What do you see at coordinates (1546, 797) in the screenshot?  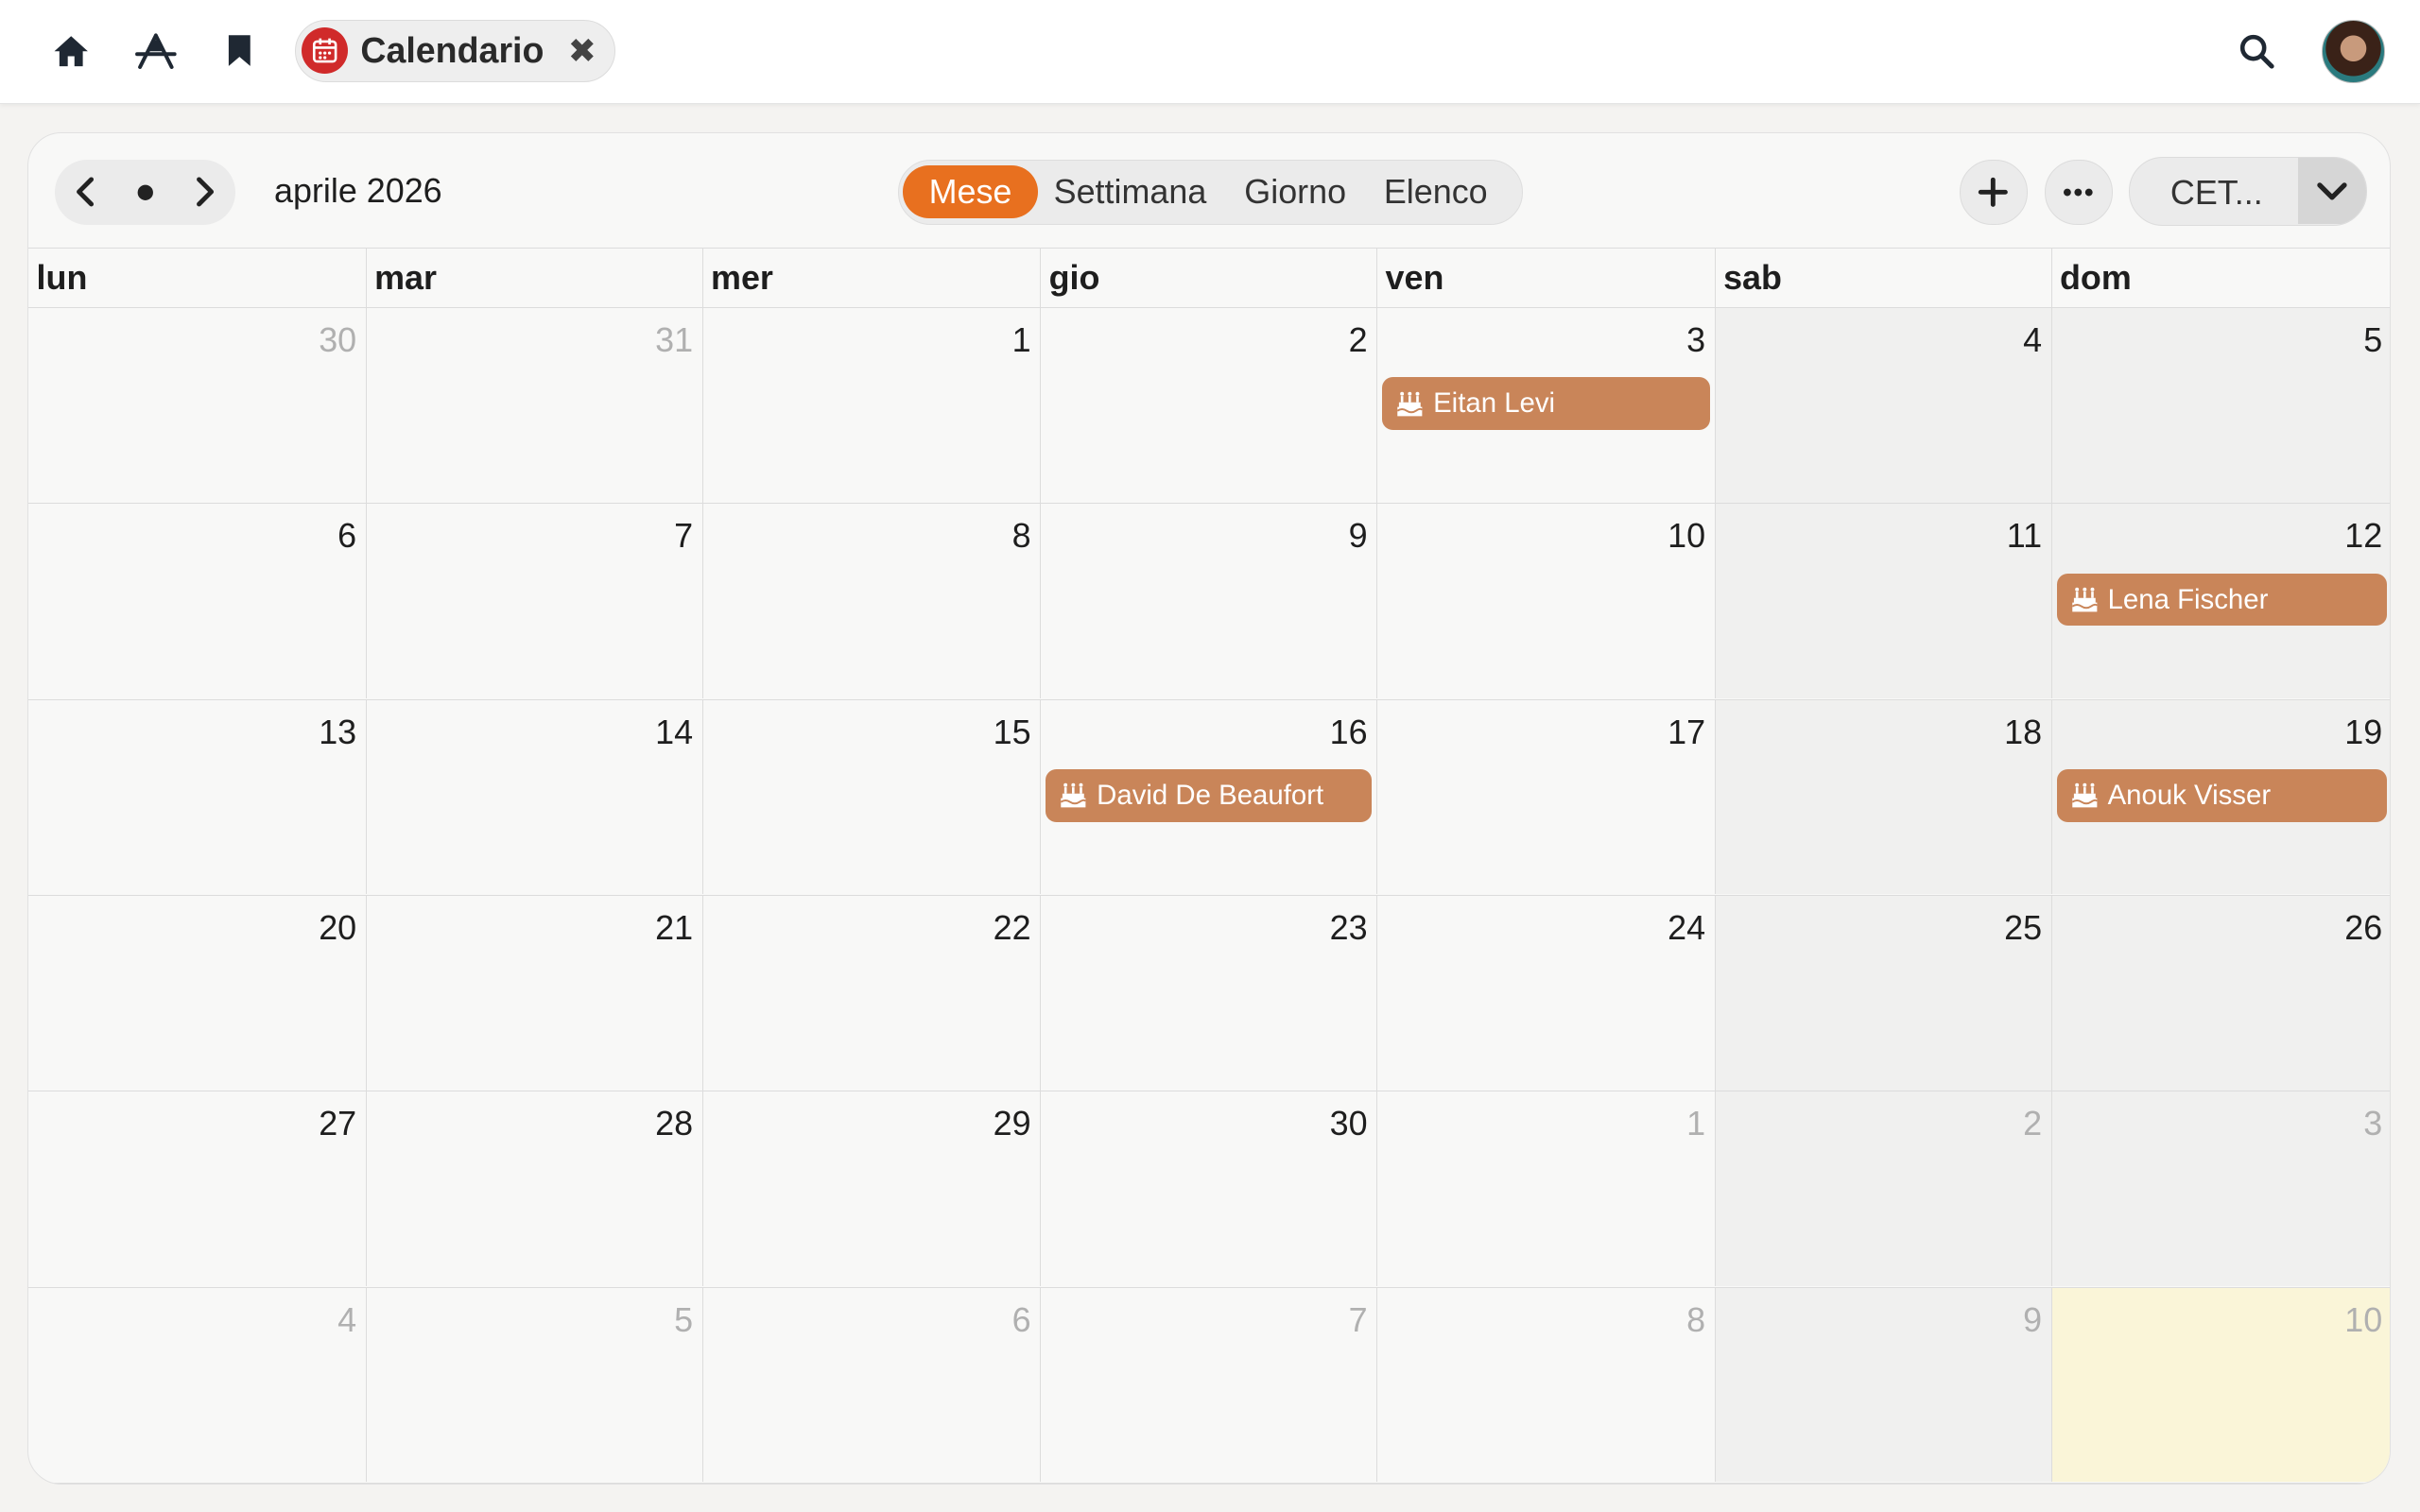 I see `day-cell: 17` at bounding box center [1546, 797].